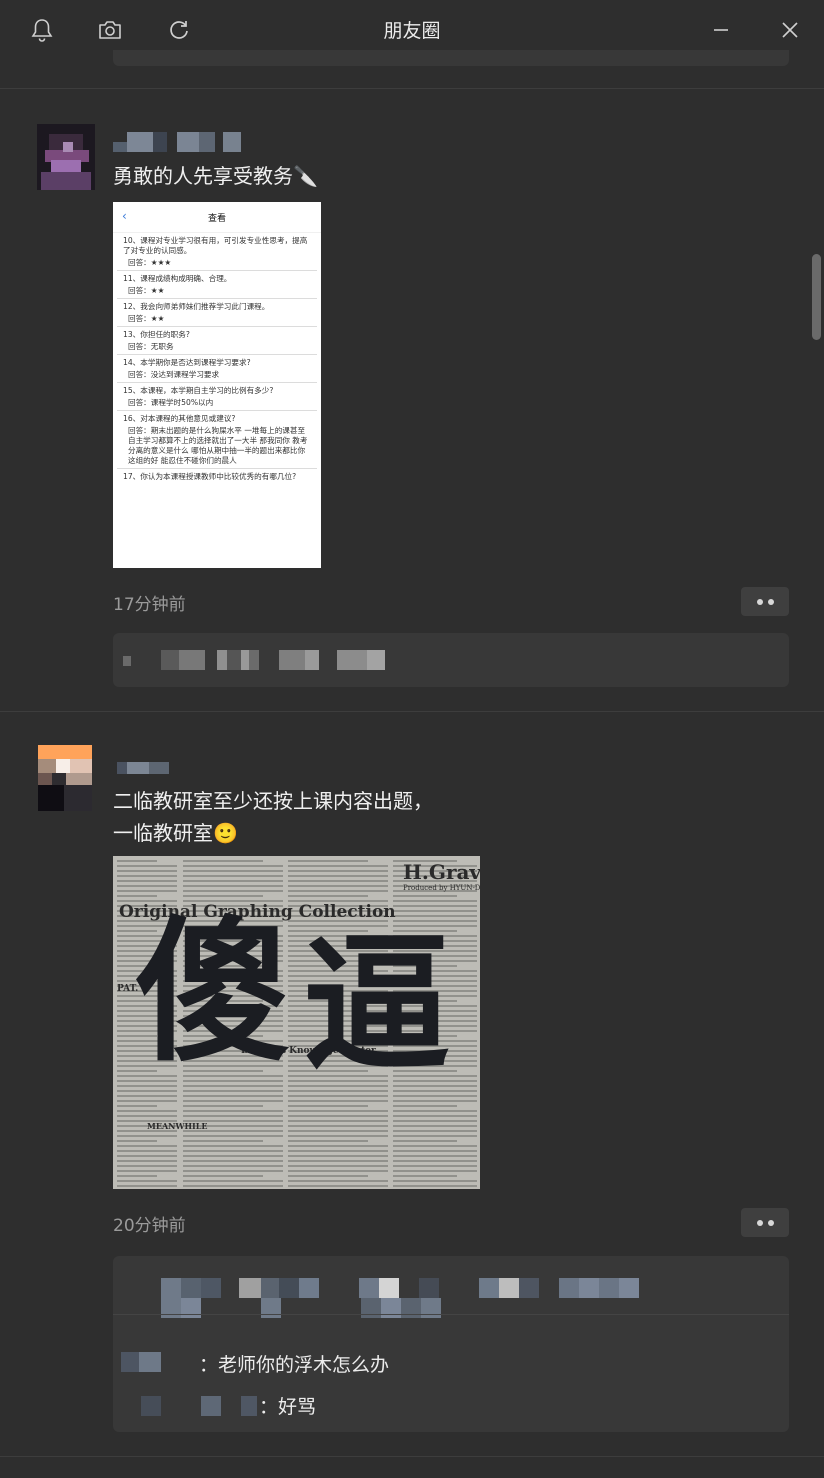 The height and width of the screenshot is (1478, 824). I want to click on comment-text: ：老师你的浮木怎么办, so click(294, 1363).